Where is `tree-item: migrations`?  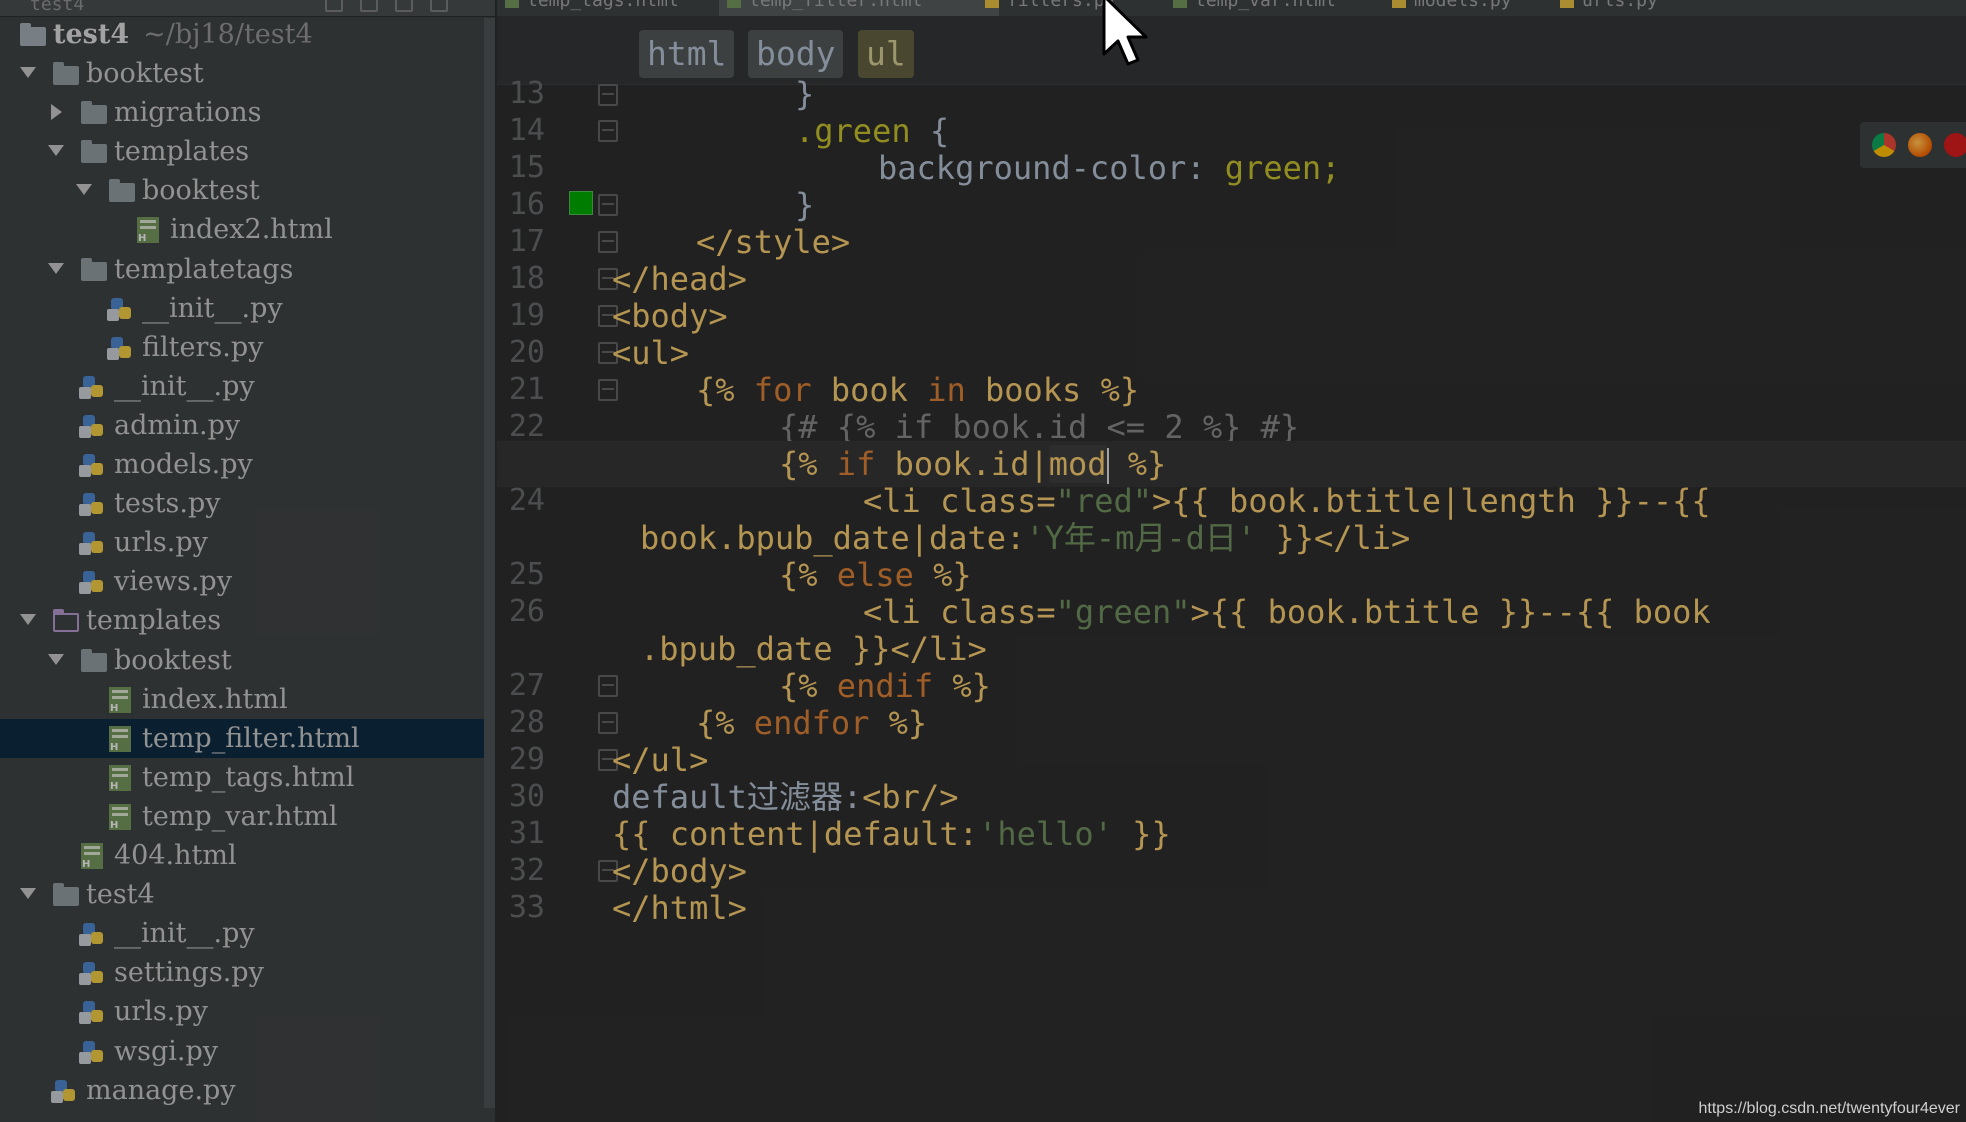
tree-item: migrations is located at coordinates (242, 112).